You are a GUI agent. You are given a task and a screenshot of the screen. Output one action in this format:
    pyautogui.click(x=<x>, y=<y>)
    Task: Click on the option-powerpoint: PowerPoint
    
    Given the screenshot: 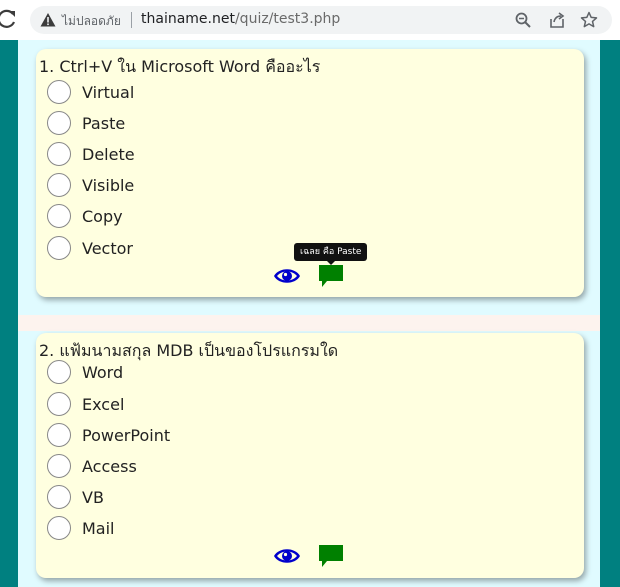 What is the action you would take?
    pyautogui.click(x=108, y=435)
    